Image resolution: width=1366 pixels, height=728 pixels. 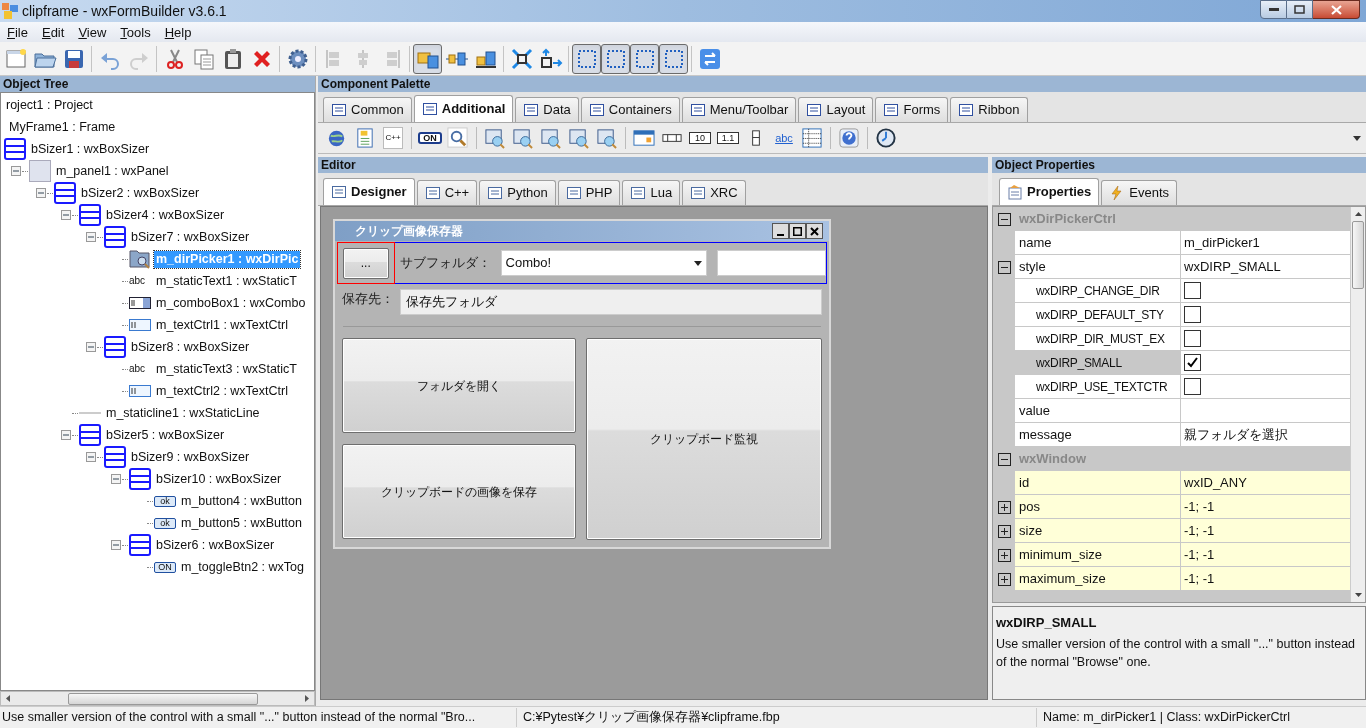 I want to click on destination-field: 保存先フォルダ, so click(x=611, y=302).